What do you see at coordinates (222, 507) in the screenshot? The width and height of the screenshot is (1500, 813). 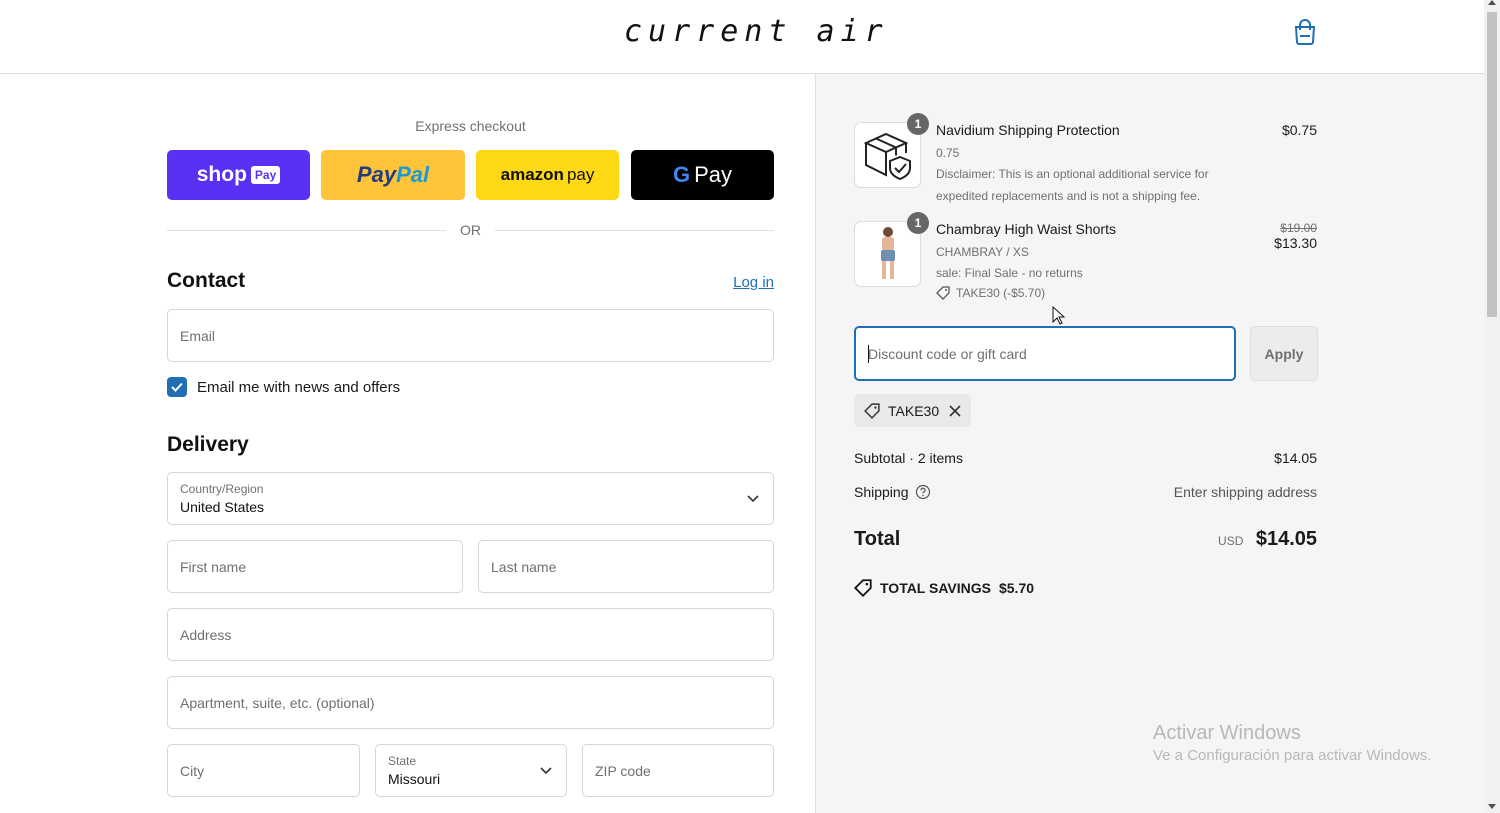 I see `country-value: United States` at bounding box center [222, 507].